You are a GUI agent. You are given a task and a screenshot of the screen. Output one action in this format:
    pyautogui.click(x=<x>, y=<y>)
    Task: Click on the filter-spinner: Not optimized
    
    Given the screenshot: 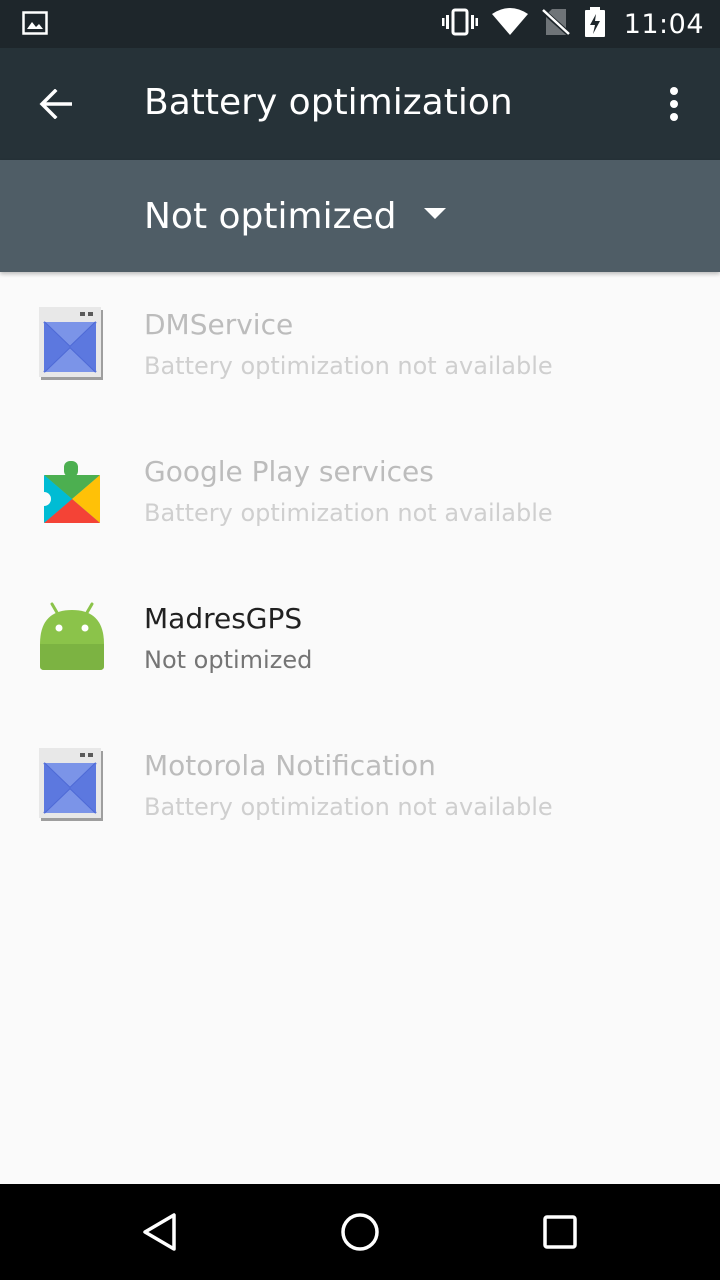 What is the action you would take?
    pyautogui.click(x=360, y=216)
    